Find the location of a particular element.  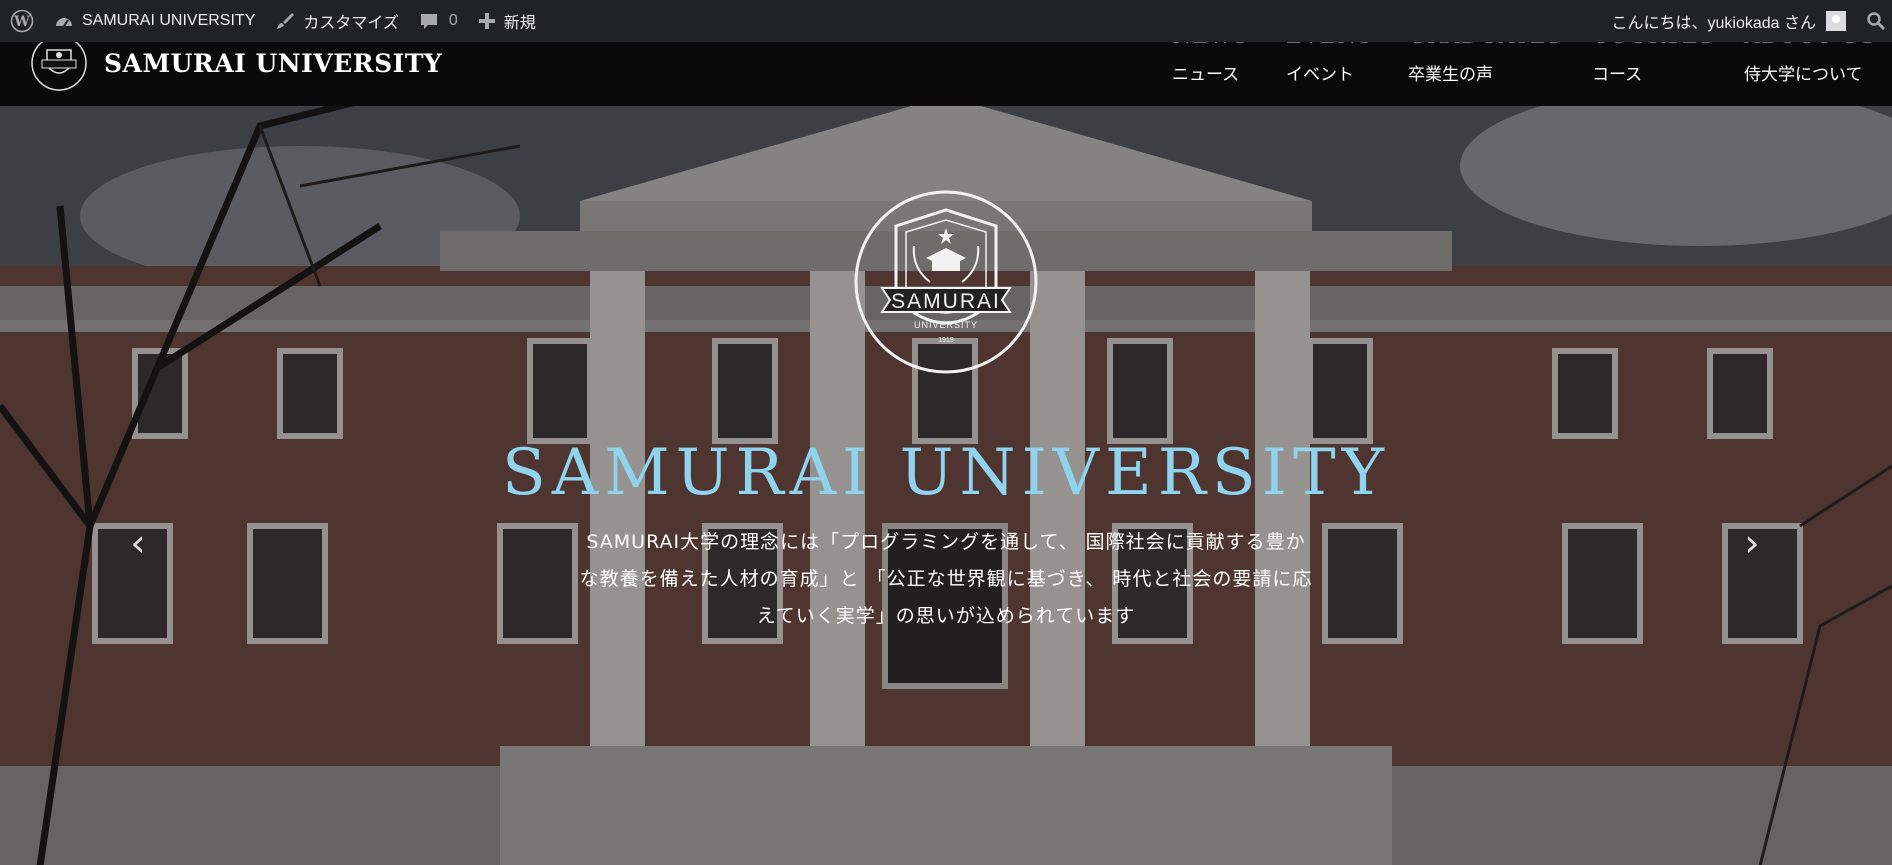

new-content-menu: 新規 is located at coordinates (507, 21).